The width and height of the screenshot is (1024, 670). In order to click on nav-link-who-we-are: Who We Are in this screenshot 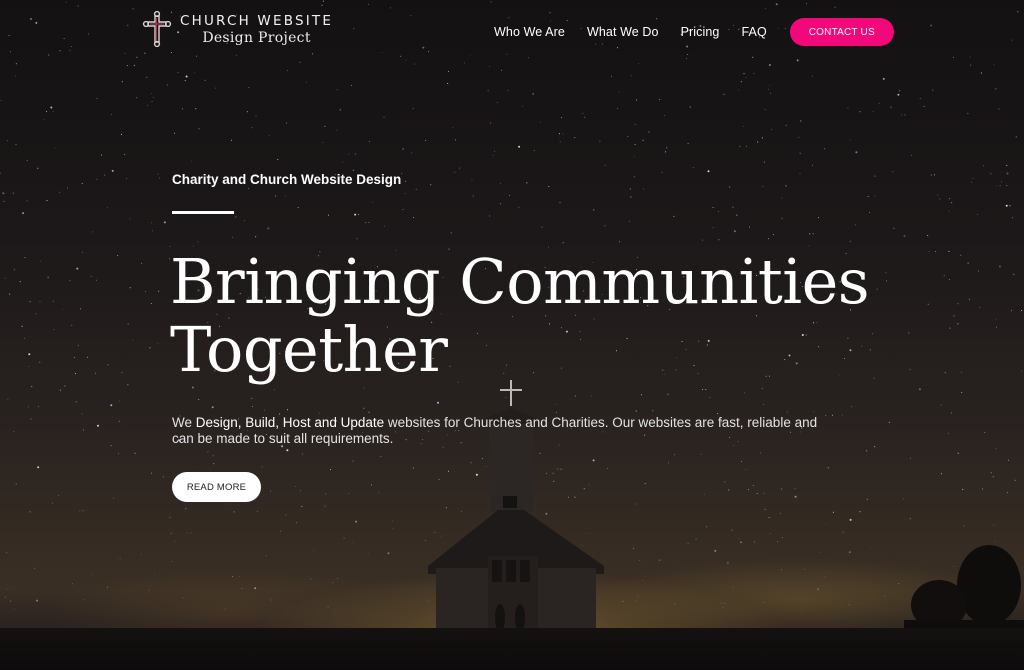, I will do `click(529, 32)`.